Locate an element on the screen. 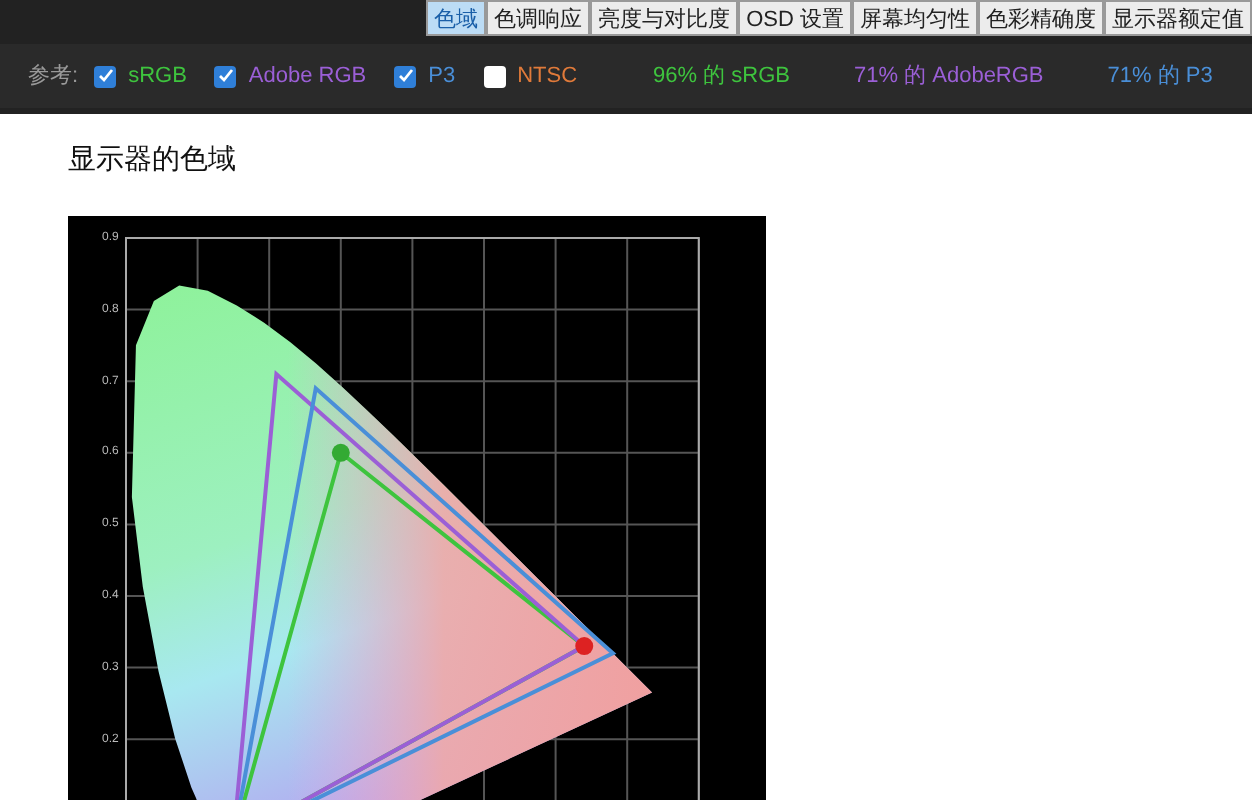 This screenshot has width=1252, height=800. tab: 显示器额定值 is located at coordinates (1178, 18).